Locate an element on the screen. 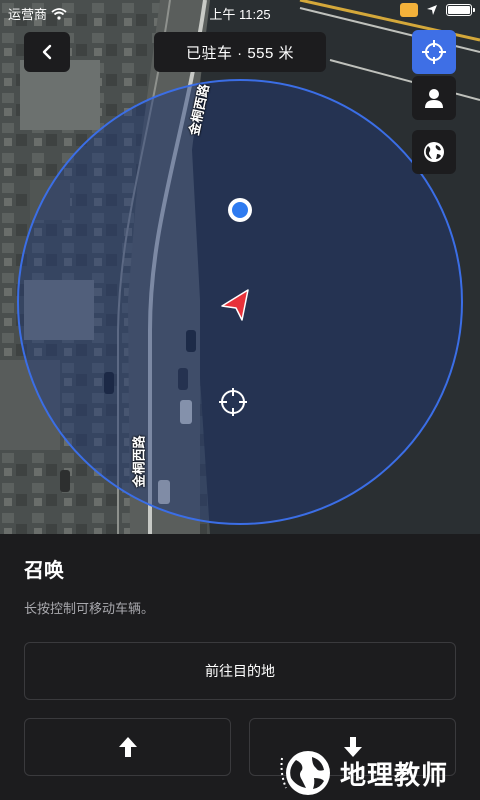  go-to-destination-button: 前往目的地 is located at coordinates (240, 671).